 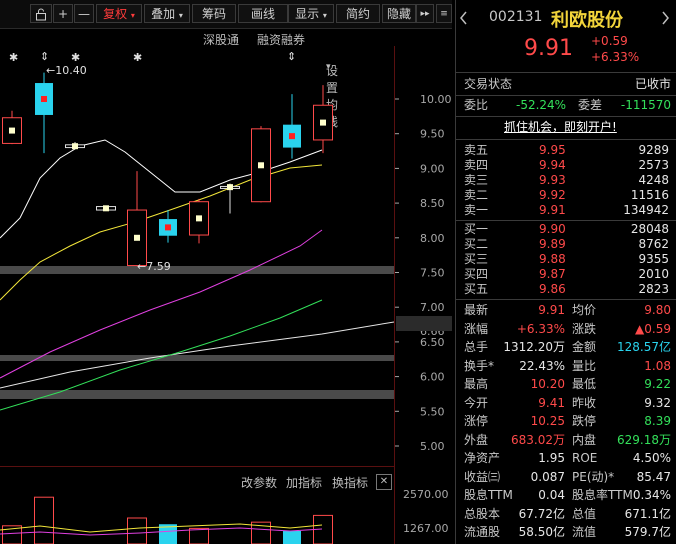 I want to click on stat-label: 换手*, so click(x=479, y=365).